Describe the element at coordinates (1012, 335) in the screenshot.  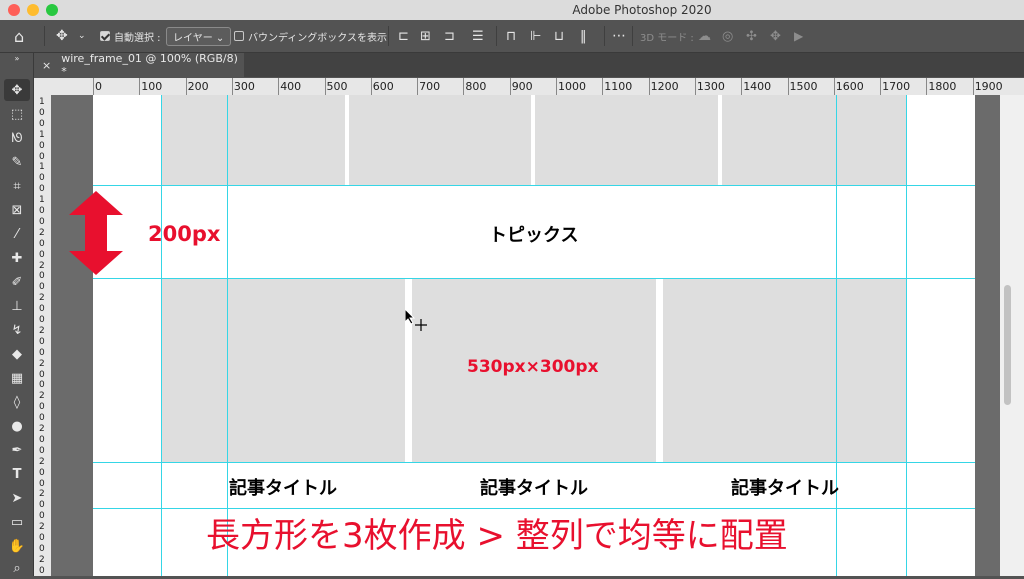
I see `vertical-scrollbar` at that location.